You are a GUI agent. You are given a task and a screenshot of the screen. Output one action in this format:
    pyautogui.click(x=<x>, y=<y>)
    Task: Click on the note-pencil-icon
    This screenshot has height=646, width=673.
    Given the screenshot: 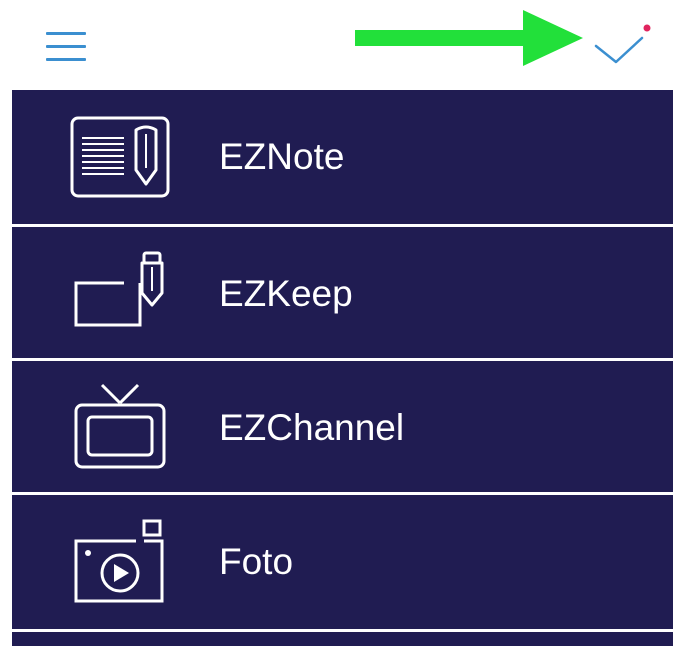 What is the action you would take?
    pyautogui.click(x=120, y=157)
    